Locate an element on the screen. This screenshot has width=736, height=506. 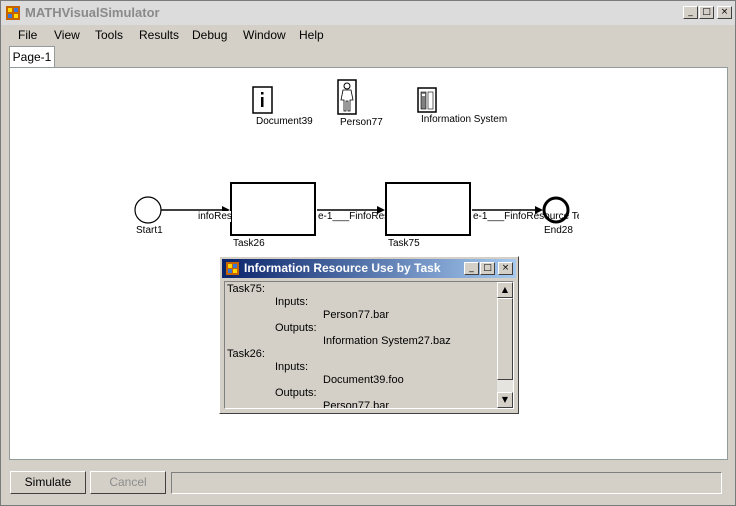
task-75-box is located at coordinates (428, 209).